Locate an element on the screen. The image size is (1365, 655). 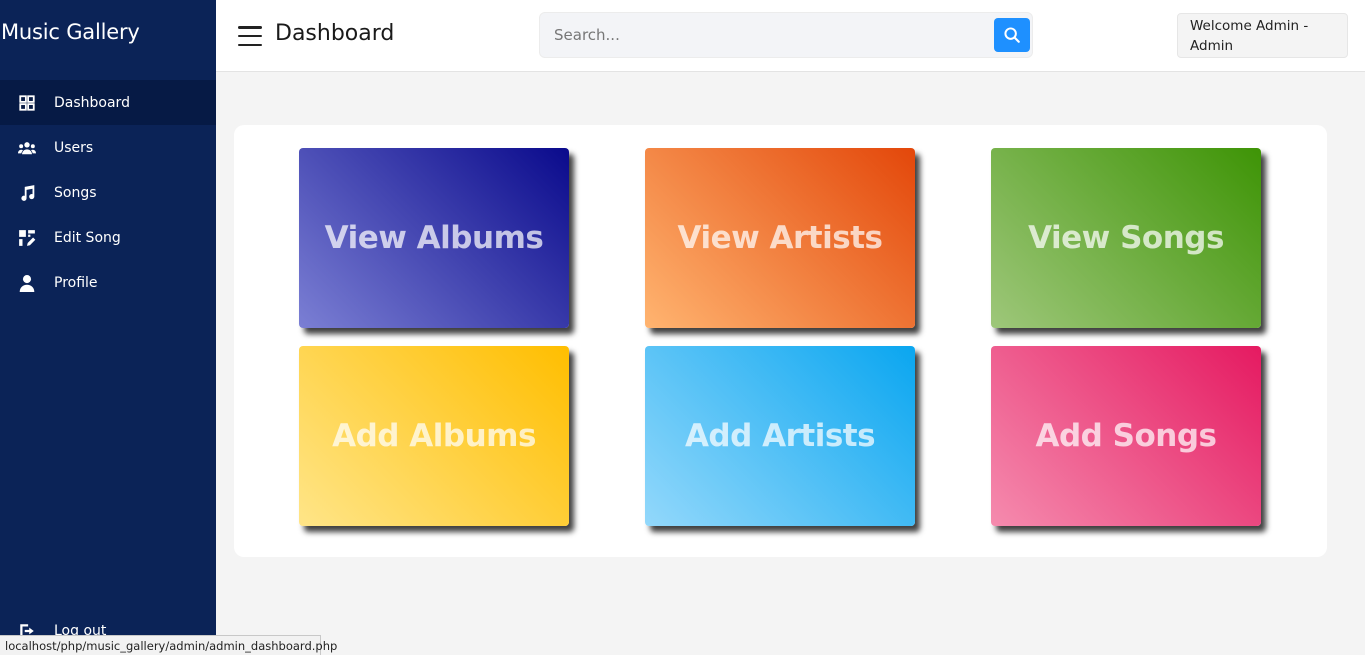
sidebar-item-profile: Profile is located at coordinates (108, 282).